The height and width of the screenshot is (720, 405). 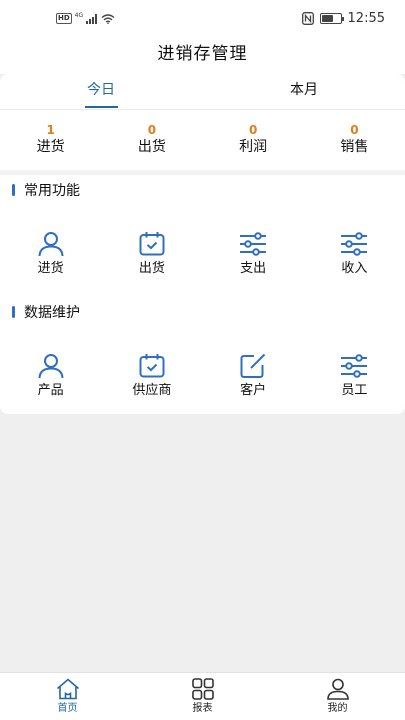 What do you see at coordinates (50, 390) in the screenshot?
I see `maintenance-label: 产品` at bounding box center [50, 390].